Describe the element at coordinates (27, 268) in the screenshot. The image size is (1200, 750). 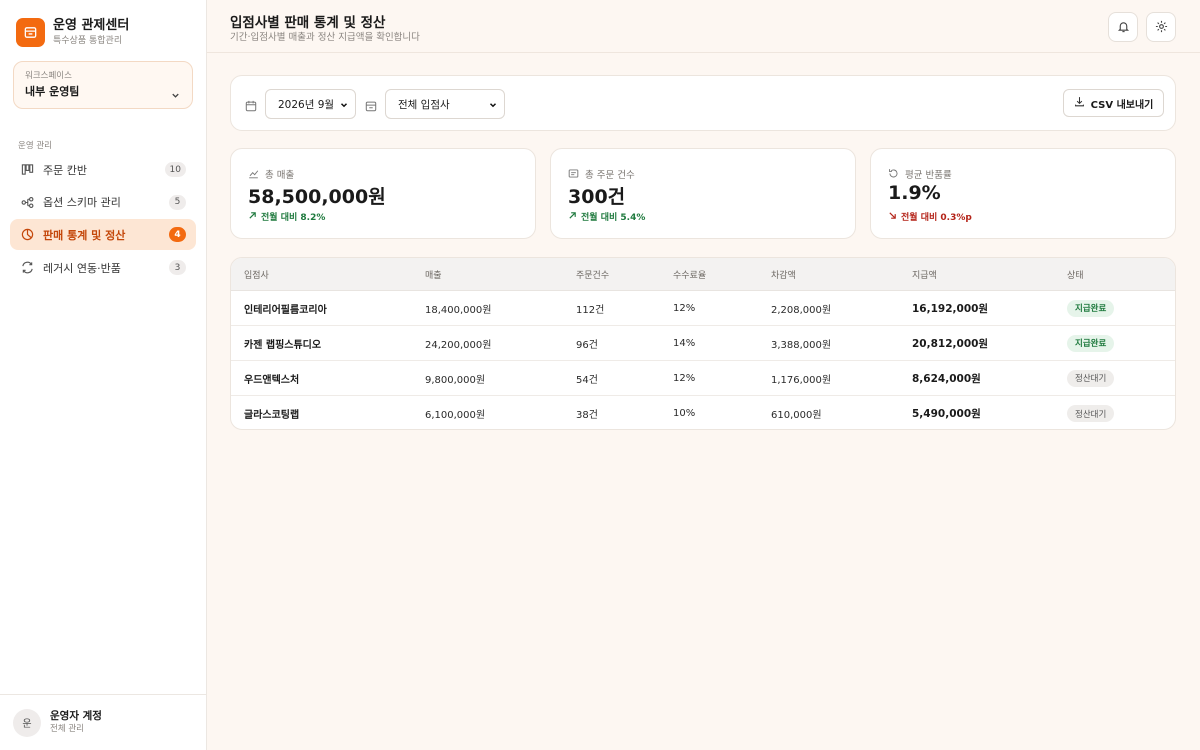
I see `sync-icon` at that location.